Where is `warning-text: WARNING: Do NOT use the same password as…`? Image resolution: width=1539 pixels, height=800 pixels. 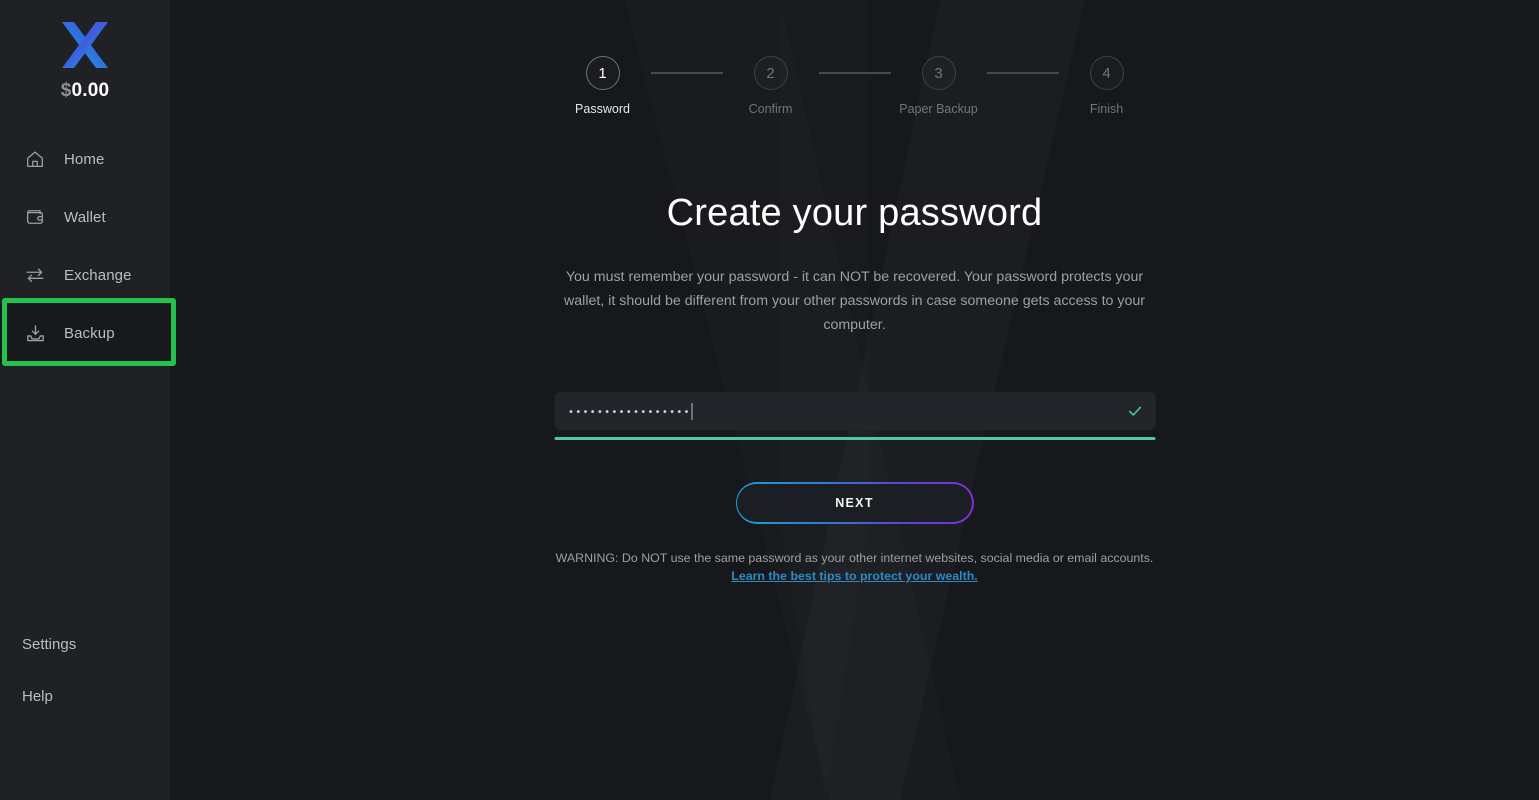
warning-text: WARNING: Do NOT use the same password as… is located at coordinates (854, 558).